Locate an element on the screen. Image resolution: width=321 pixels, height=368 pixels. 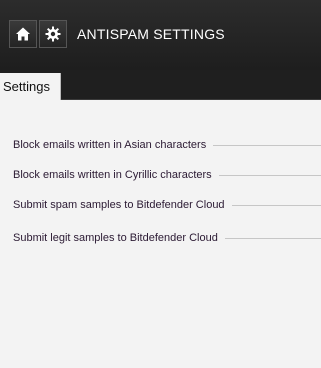
gear-icon is located at coordinates (53, 34).